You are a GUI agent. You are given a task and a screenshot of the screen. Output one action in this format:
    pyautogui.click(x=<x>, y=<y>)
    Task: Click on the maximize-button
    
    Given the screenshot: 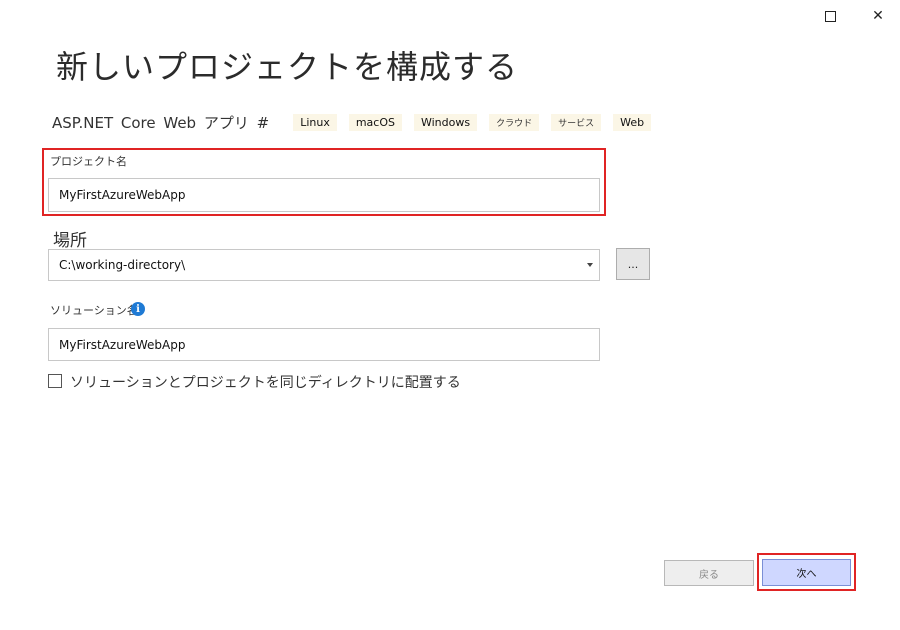 What is the action you would take?
    pyautogui.click(x=830, y=16)
    